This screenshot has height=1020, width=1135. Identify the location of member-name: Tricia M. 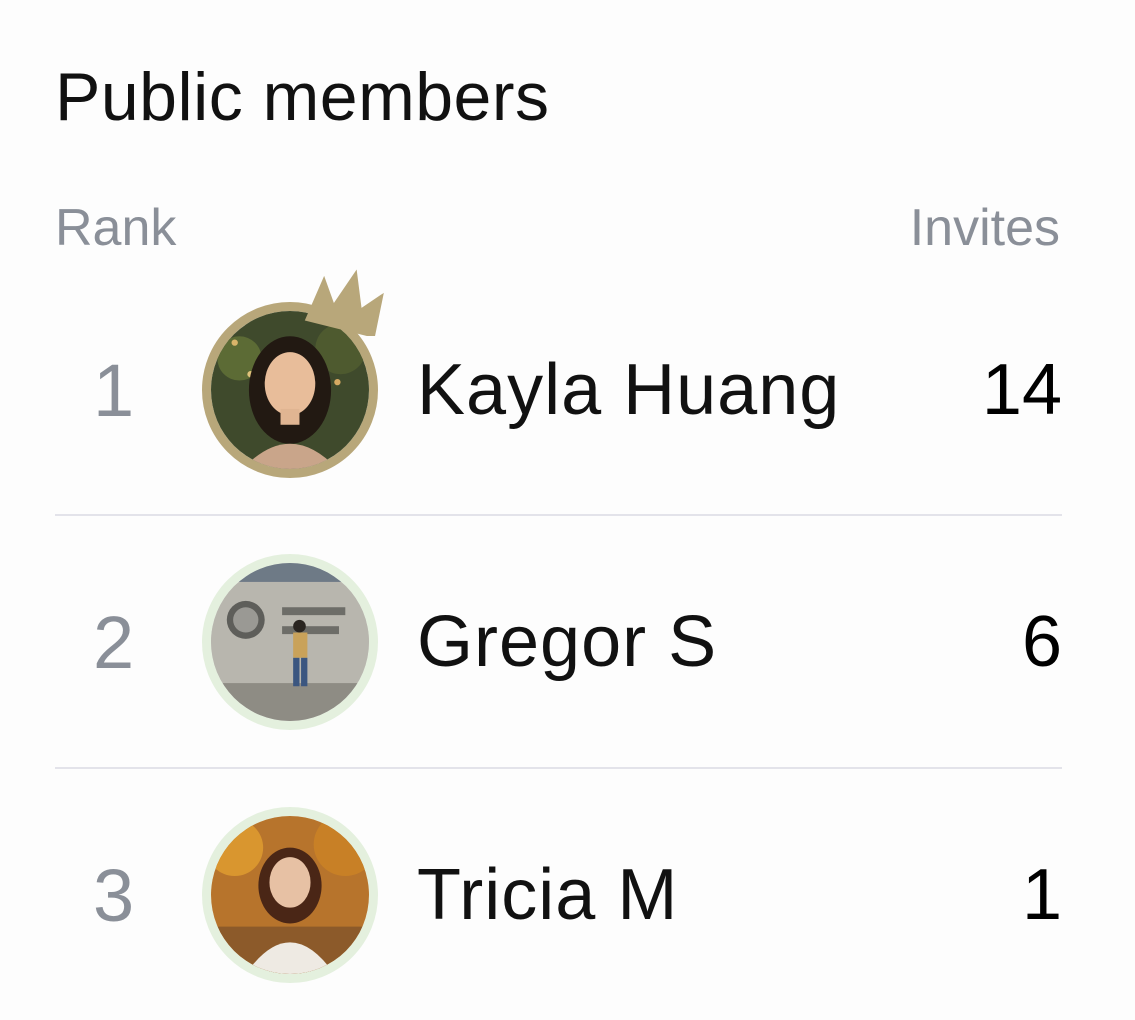
(548, 895).